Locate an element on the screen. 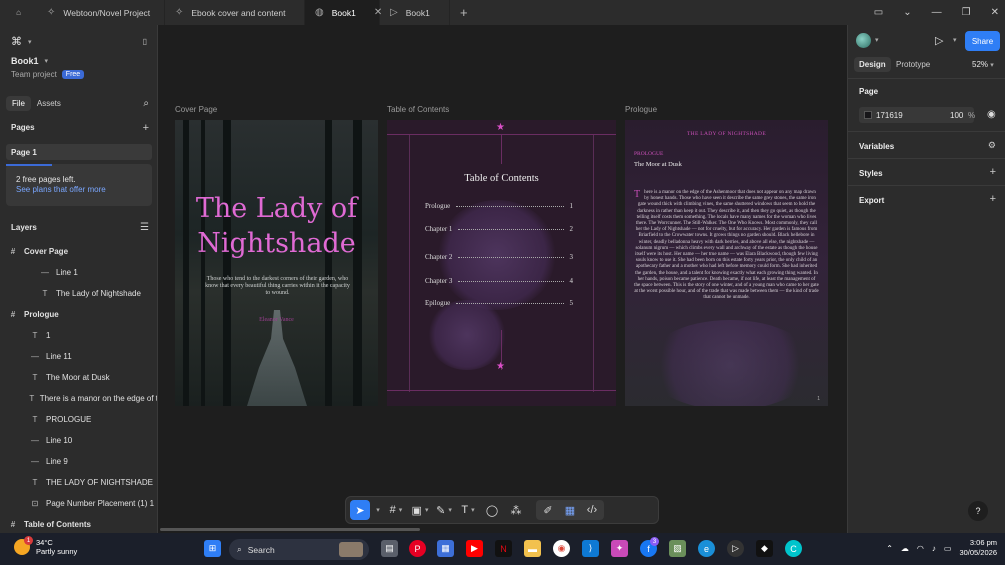 The image size is (1005, 565). add-export-icon: + is located at coordinates (993, 199).